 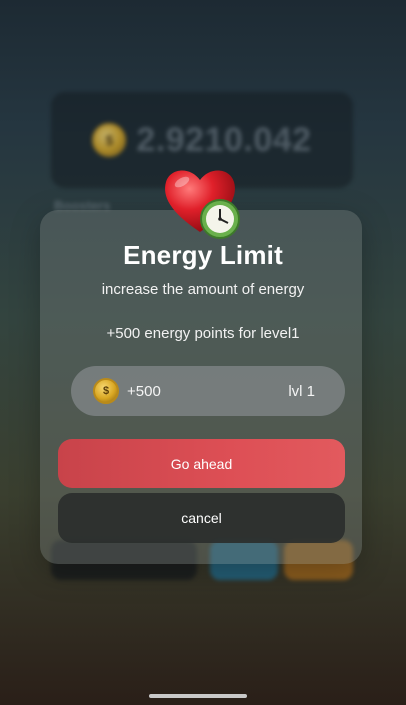 What do you see at coordinates (144, 391) in the screenshot?
I see `reward-amount: +500` at bounding box center [144, 391].